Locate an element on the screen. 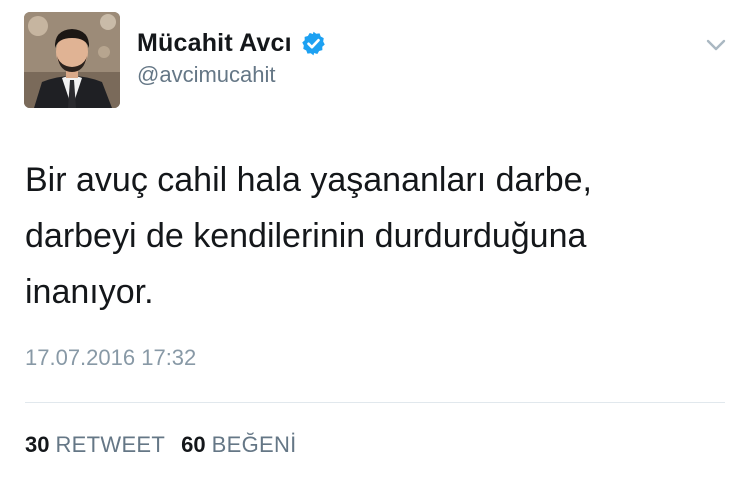 This screenshot has width=750, height=478. avatar-image is located at coordinates (72, 60).